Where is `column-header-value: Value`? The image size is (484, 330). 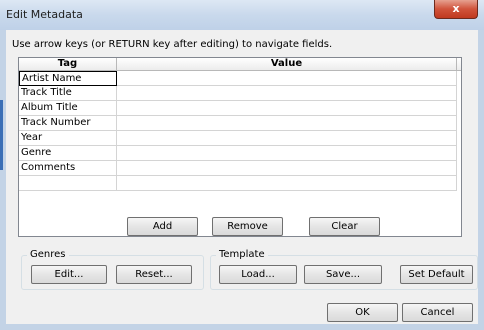 column-header-value: Value is located at coordinates (287, 64).